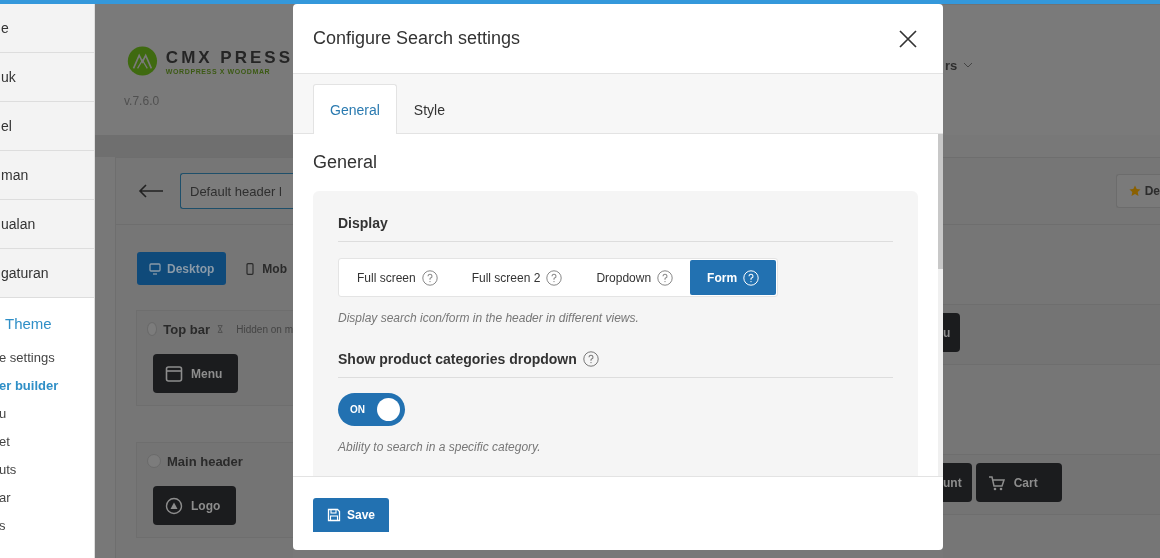 The height and width of the screenshot is (558, 1160). Describe the element at coordinates (371, 409) in the screenshot. I see `toggle-switch: ON` at that location.